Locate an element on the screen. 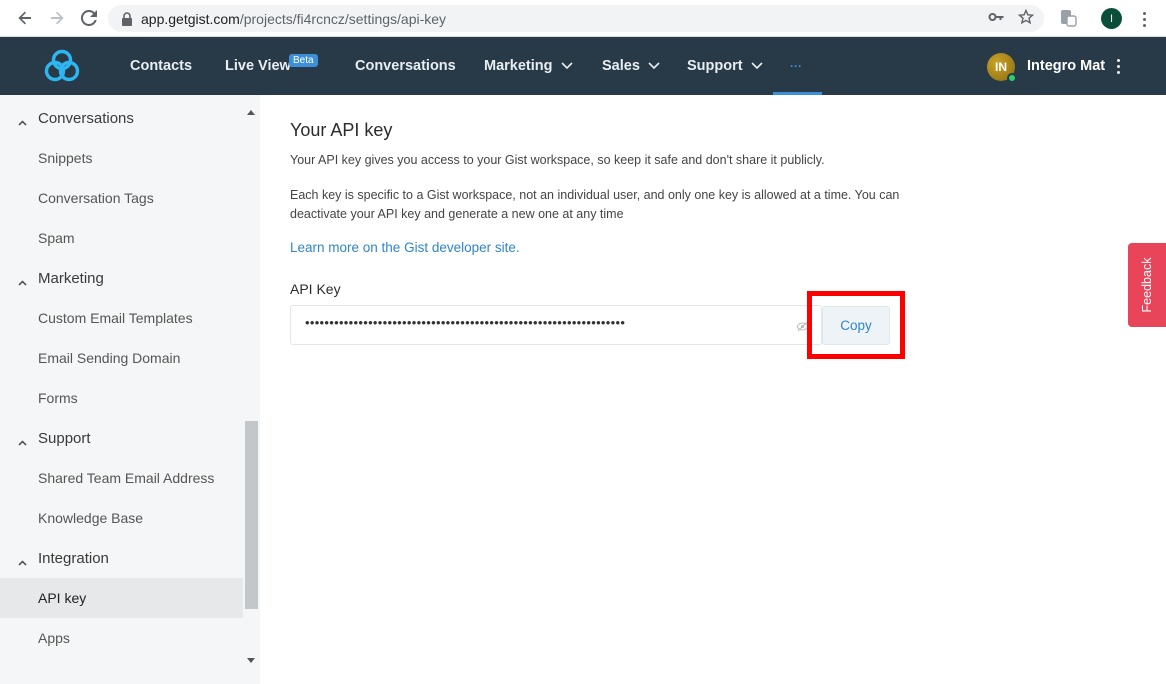  user-name: Integro Mat is located at coordinates (1066, 66).